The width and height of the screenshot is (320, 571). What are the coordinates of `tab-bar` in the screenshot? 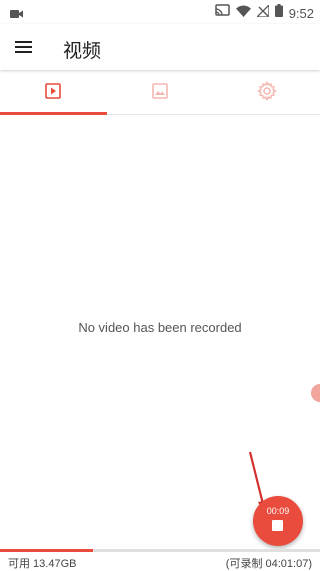 It's located at (160, 93).